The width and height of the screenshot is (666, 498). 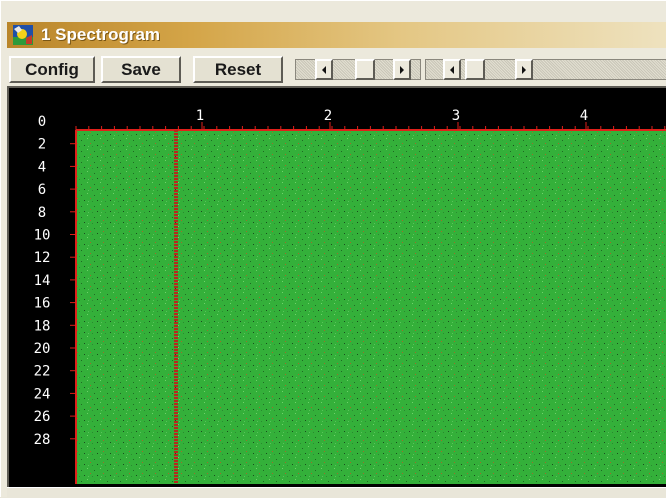 What do you see at coordinates (200, 116) in the screenshot?
I see `time-tick-label: 1` at bounding box center [200, 116].